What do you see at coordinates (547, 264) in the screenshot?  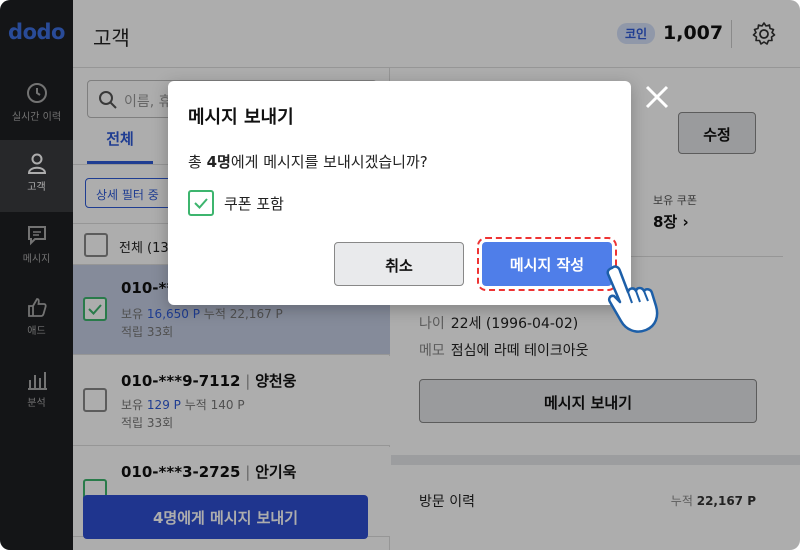 I see `compose-message-button: 메시지 작성` at bounding box center [547, 264].